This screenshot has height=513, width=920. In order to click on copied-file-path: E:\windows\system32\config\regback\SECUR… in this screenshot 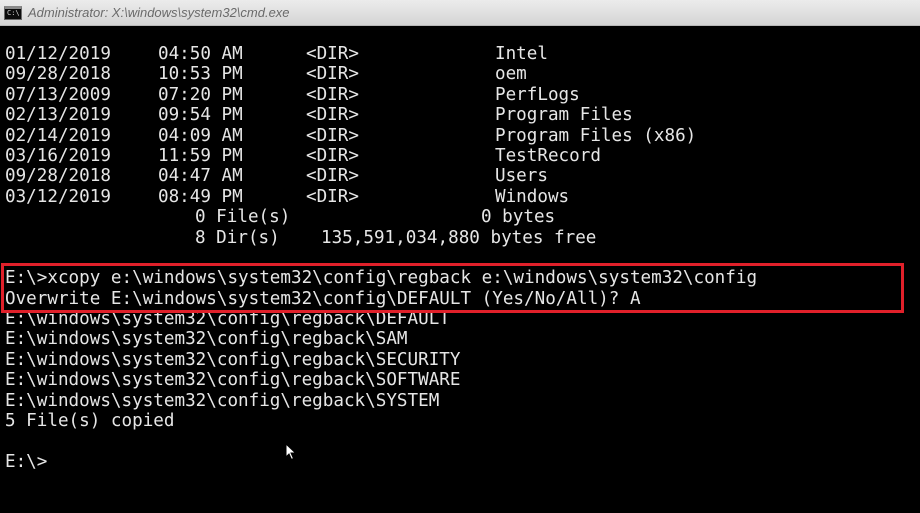, I will do `click(233, 359)`.